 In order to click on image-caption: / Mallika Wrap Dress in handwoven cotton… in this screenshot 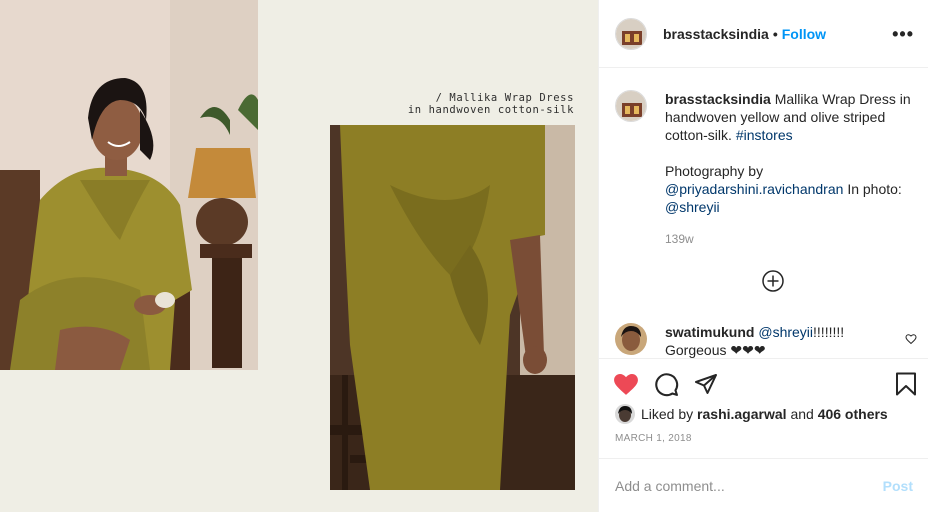, I will do `click(491, 104)`.